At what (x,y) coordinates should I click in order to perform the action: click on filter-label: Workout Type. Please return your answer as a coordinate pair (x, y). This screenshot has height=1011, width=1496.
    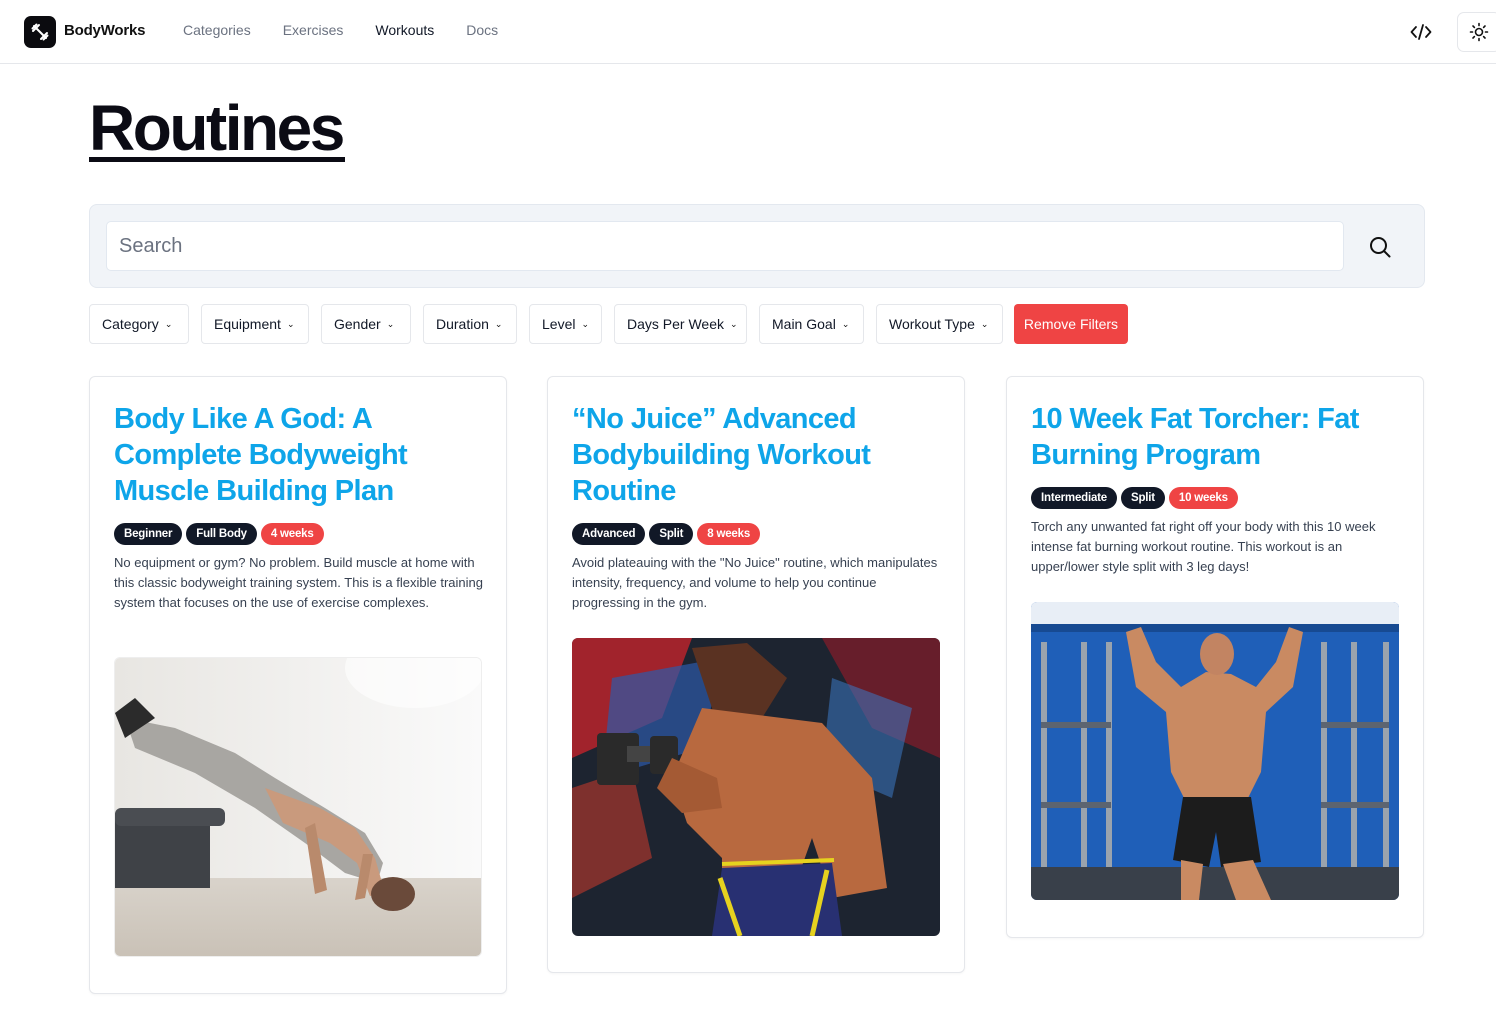
    Looking at the image, I should click on (932, 324).